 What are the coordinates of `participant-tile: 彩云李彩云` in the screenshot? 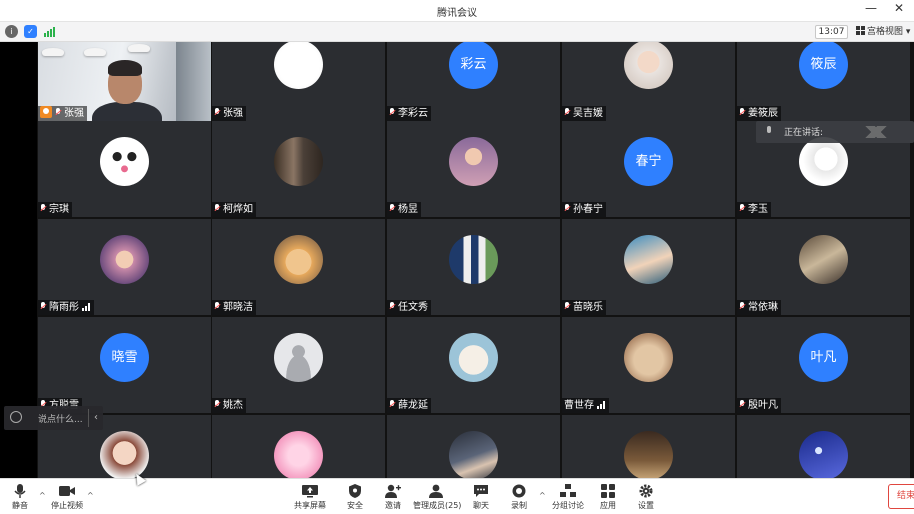 It's located at (473, 81).